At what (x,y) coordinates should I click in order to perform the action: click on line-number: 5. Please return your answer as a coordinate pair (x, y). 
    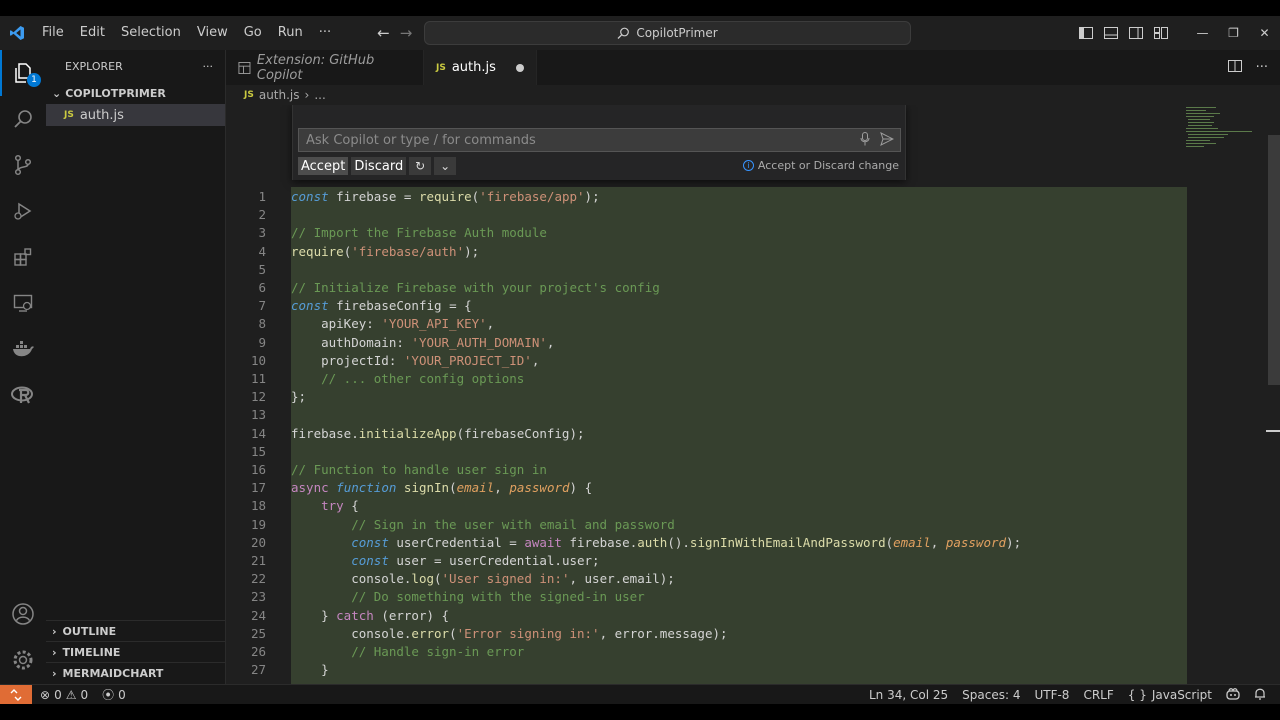
    Looking at the image, I should click on (262, 269).